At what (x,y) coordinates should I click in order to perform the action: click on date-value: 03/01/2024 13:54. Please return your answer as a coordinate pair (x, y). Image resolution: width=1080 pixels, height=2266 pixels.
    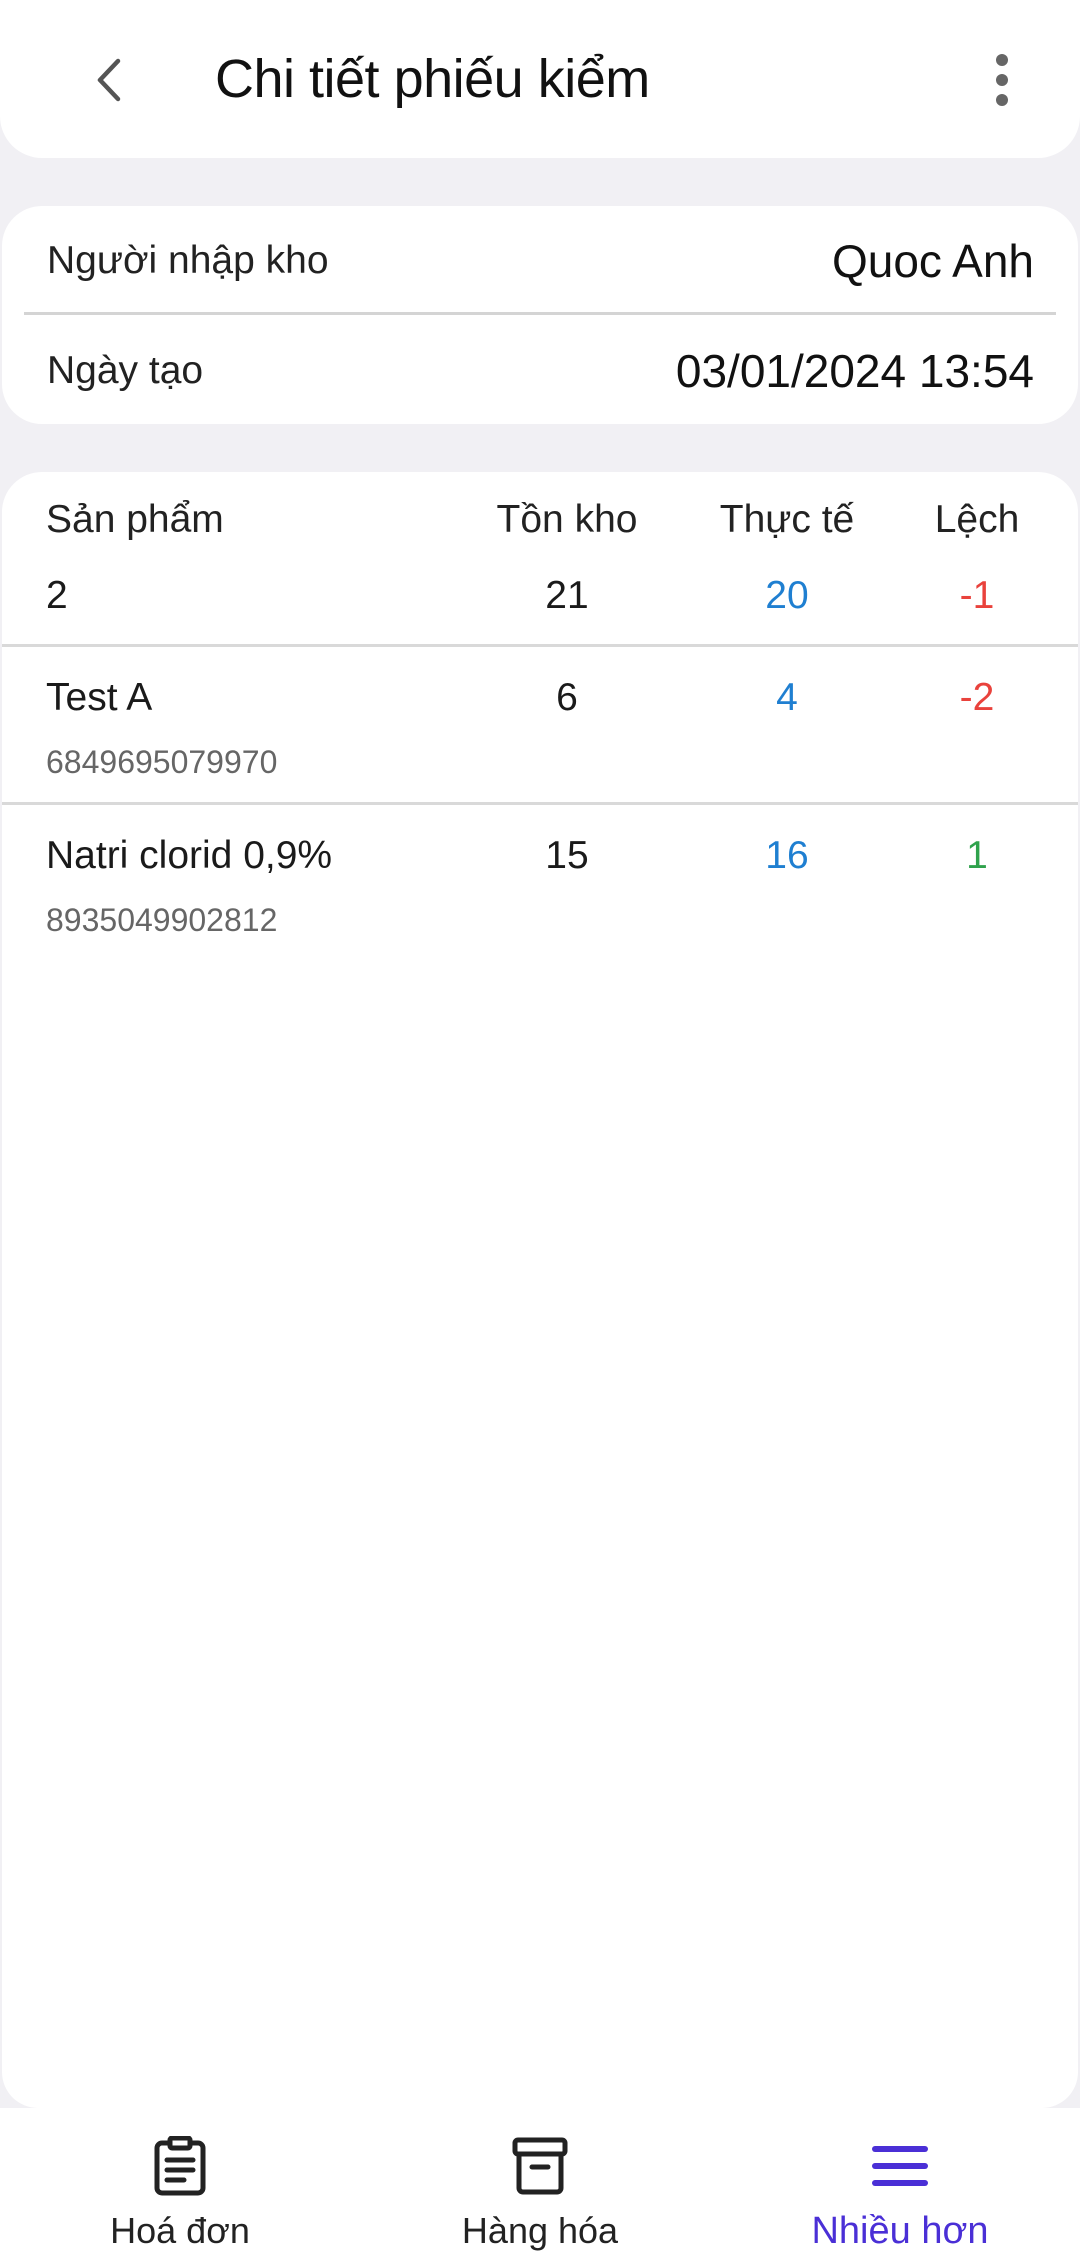
    Looking at the image, I should click on (854, 371).